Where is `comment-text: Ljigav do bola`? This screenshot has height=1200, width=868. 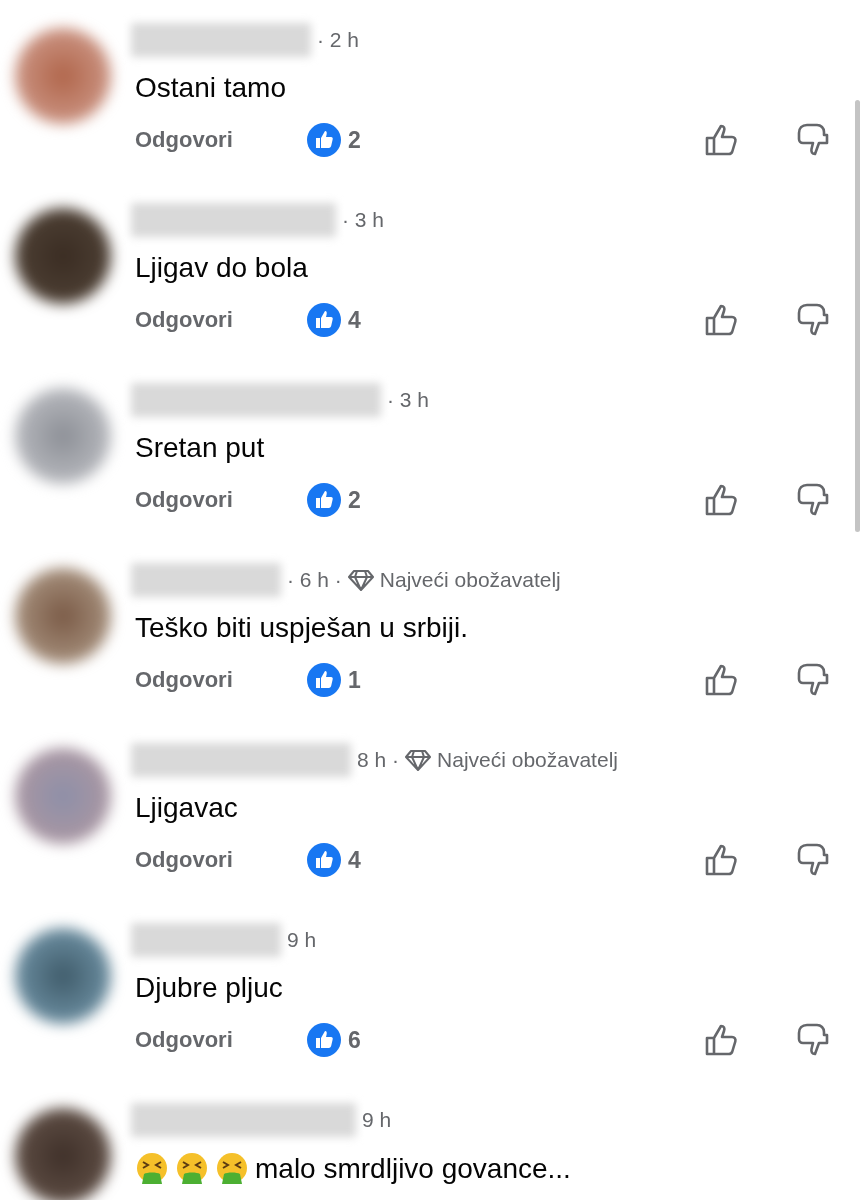 comment-text: Ljigav do bola is located at coordinates (221, 268).